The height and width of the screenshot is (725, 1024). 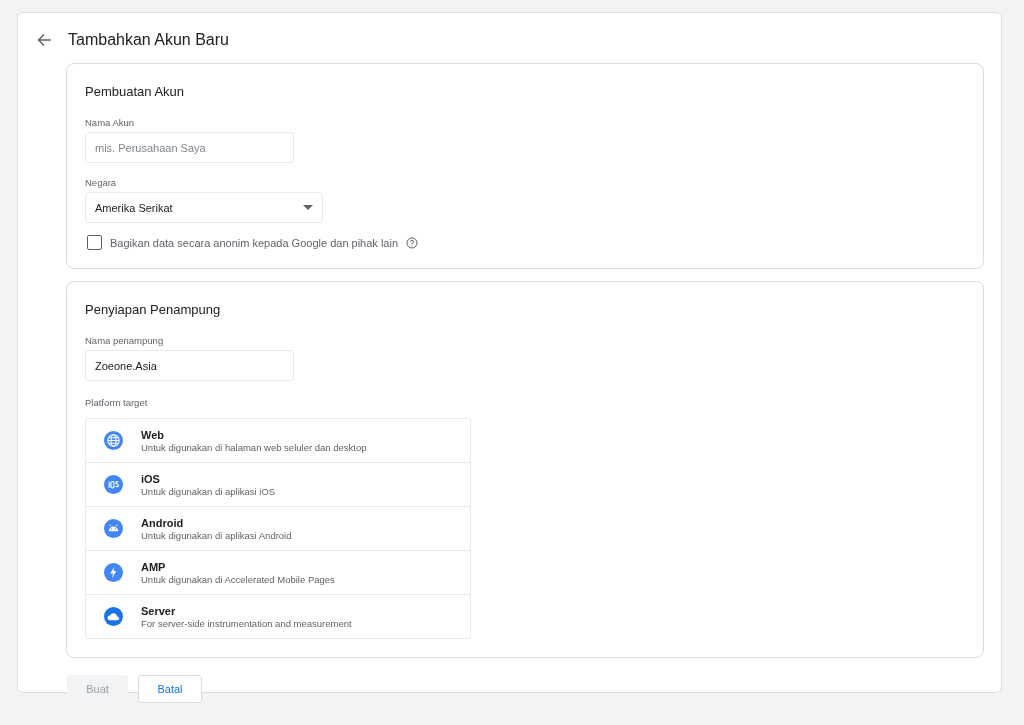 I want to click on globe-icon, so click(x=113, y=440).